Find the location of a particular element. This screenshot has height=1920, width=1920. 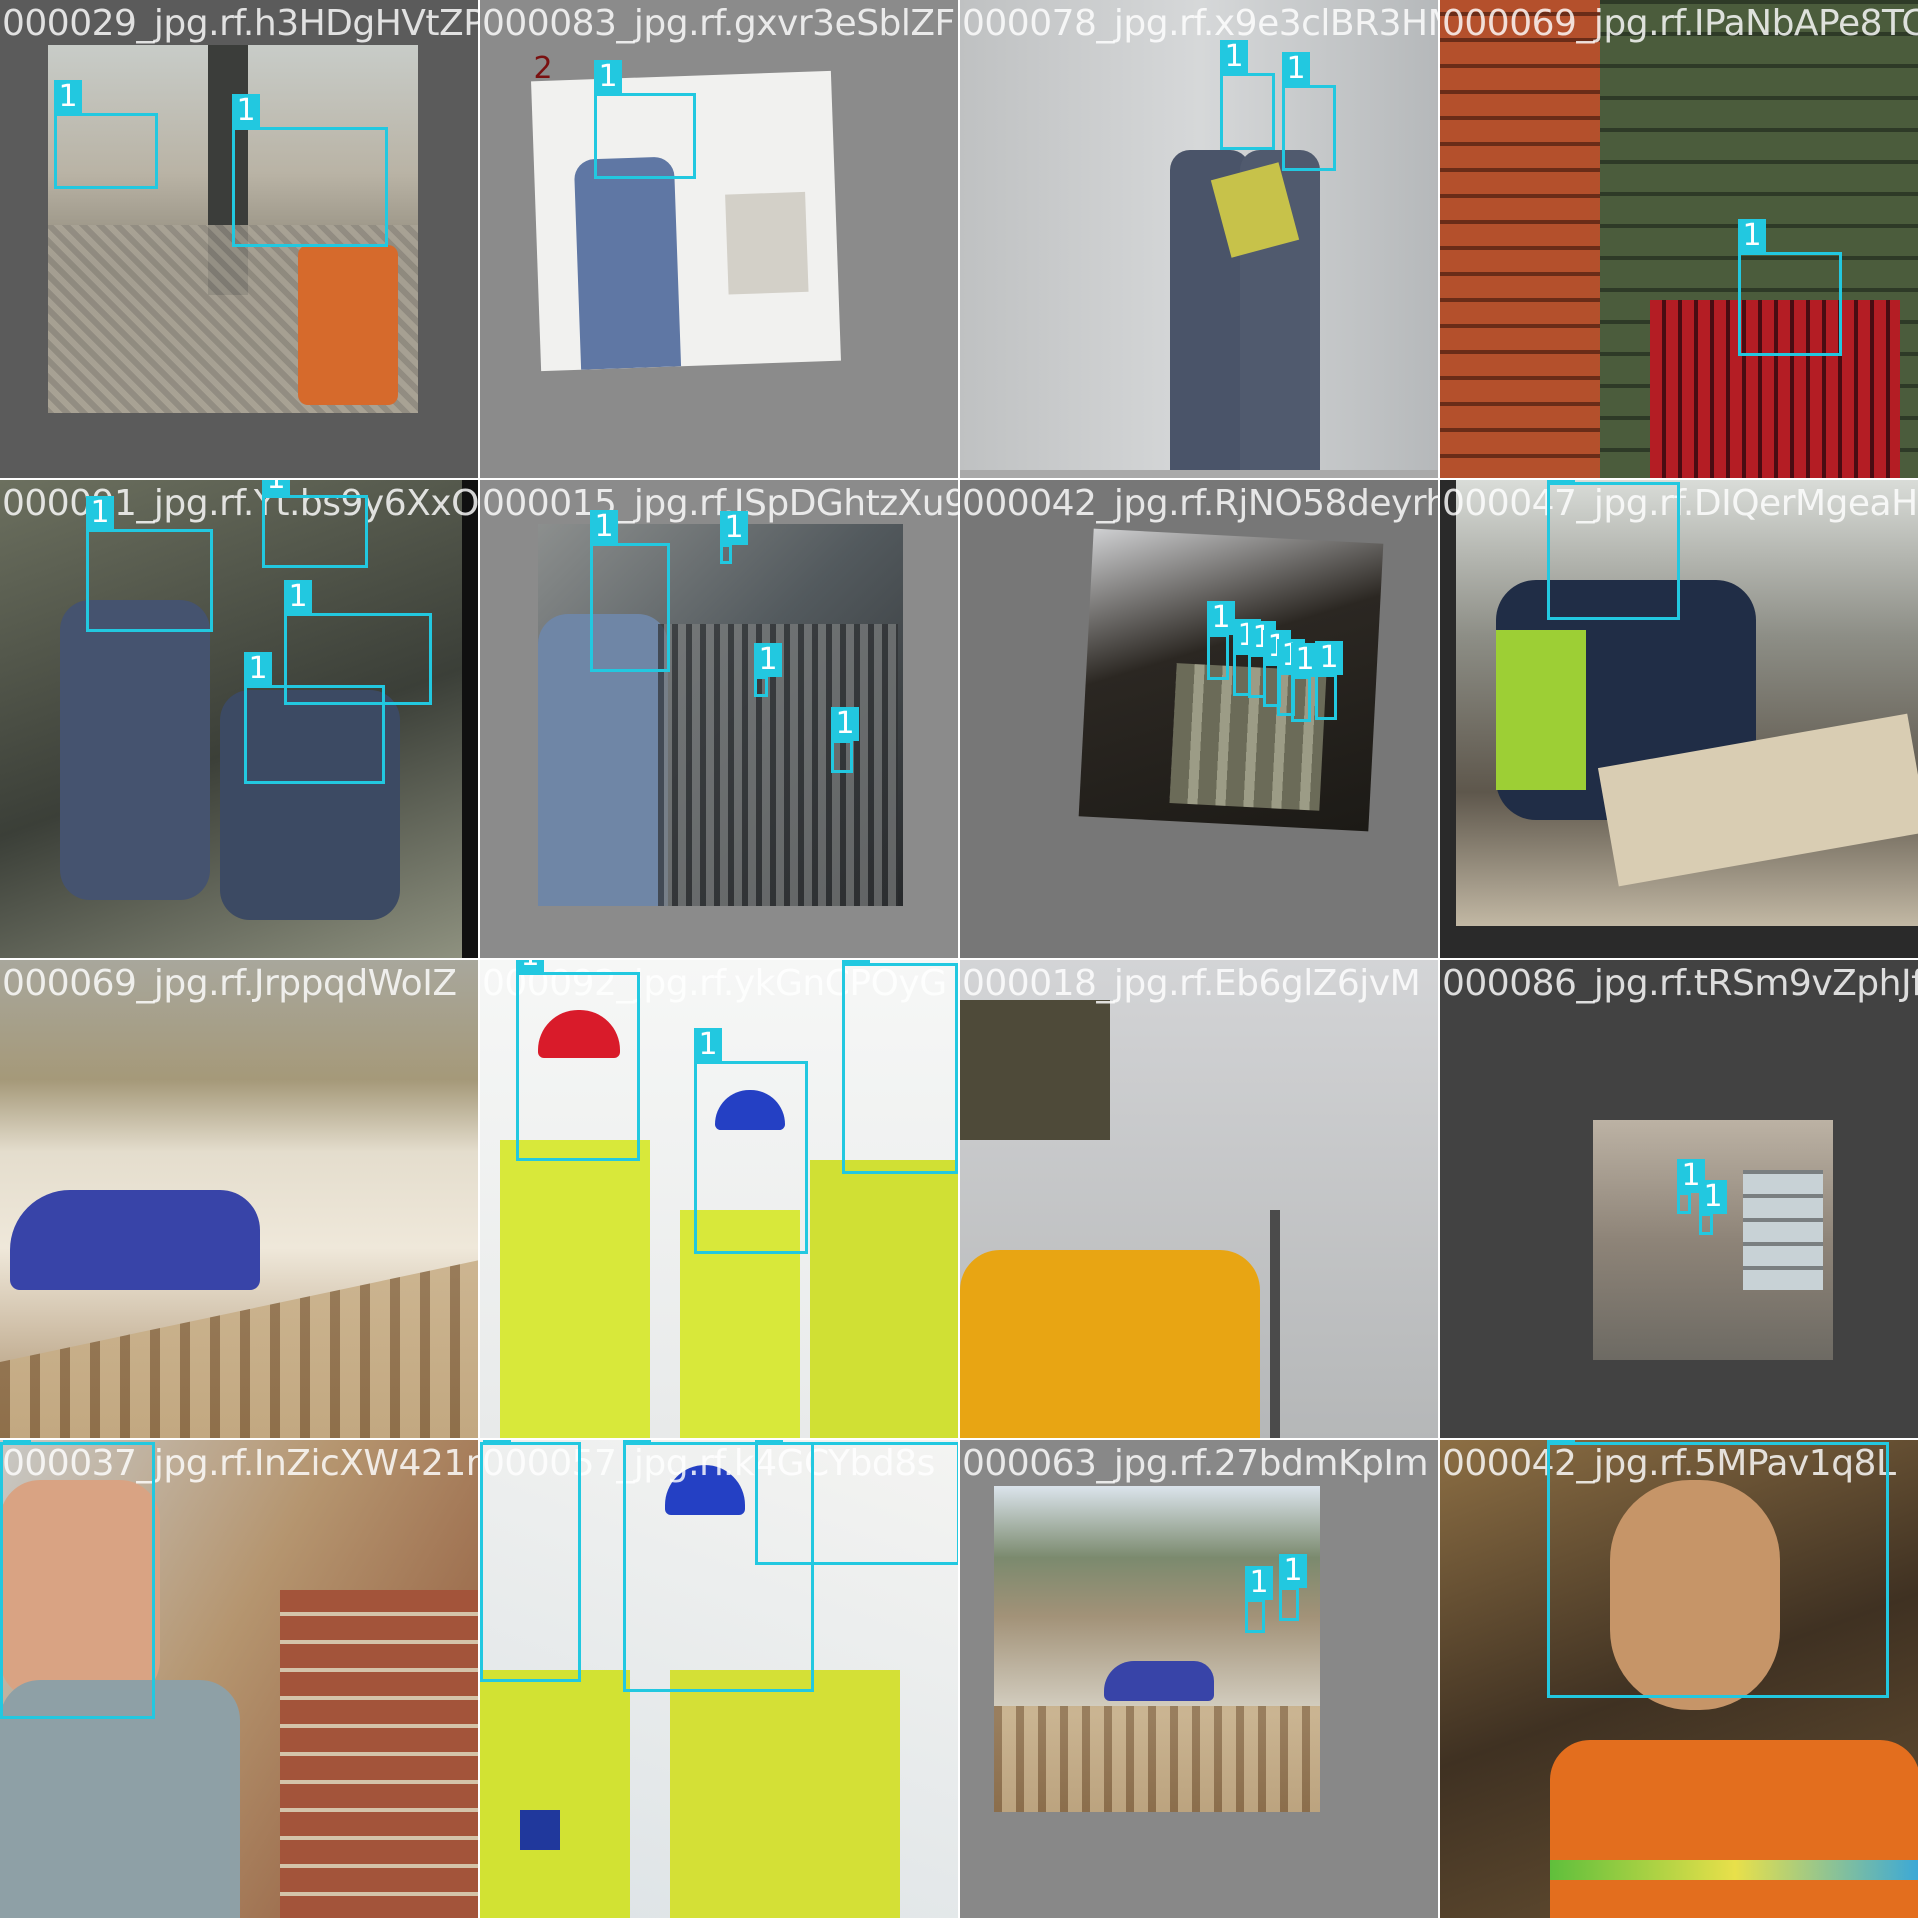

tile-filename: 000042_jpg.rf.RjNO58deyrhzb is located at coordinates (1201, 503).